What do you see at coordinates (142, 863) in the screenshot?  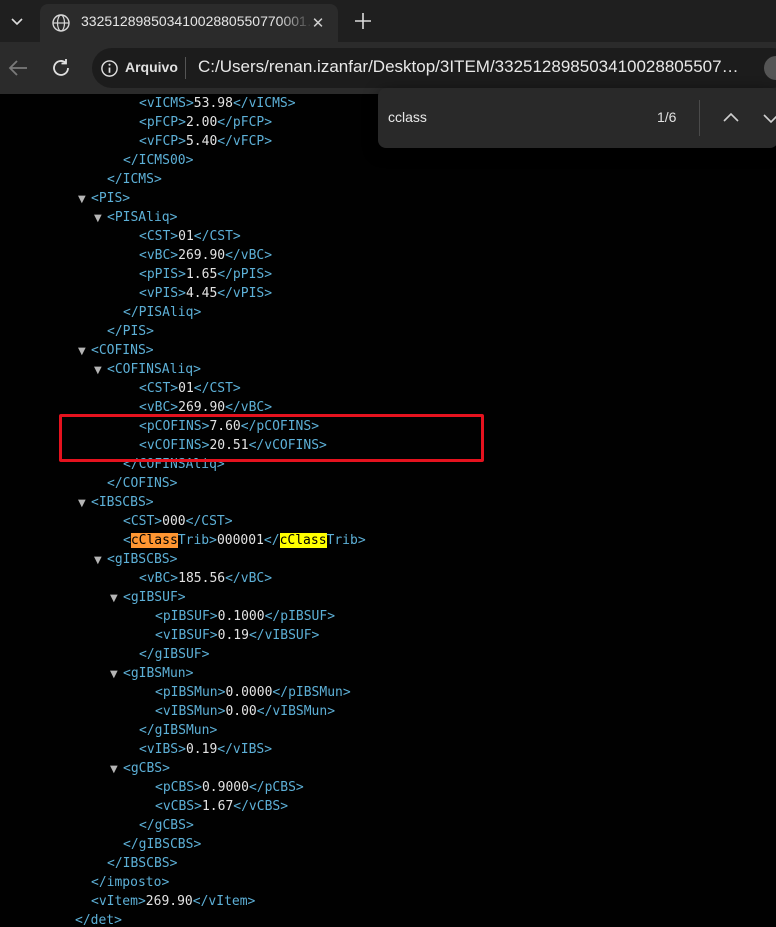 I see `xml-tag: </IBSCBS>` at bounding box center [142, 863].